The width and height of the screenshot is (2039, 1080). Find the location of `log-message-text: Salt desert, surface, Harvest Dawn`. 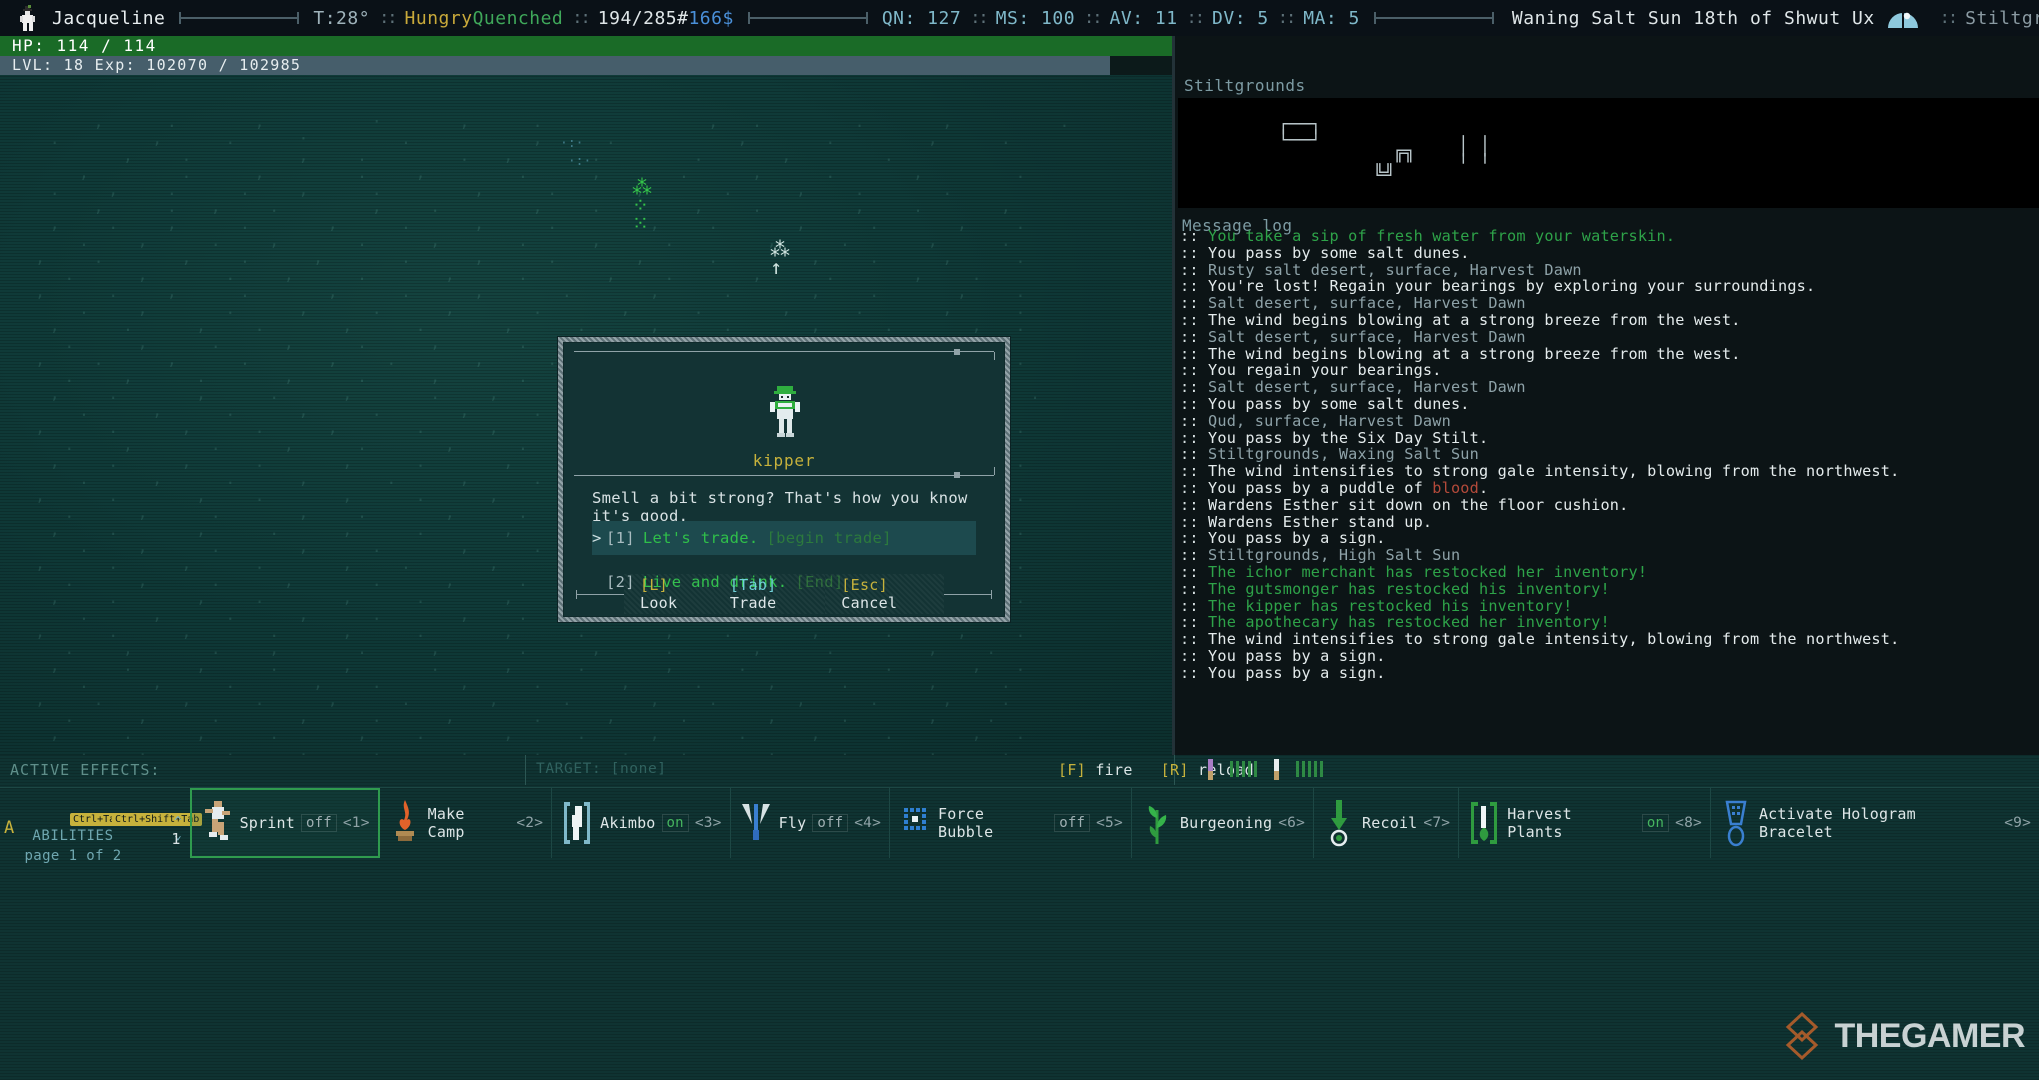

log-message-text: Salt desert, surface, Harvest Dawn is located at coordinates (1367, 387).